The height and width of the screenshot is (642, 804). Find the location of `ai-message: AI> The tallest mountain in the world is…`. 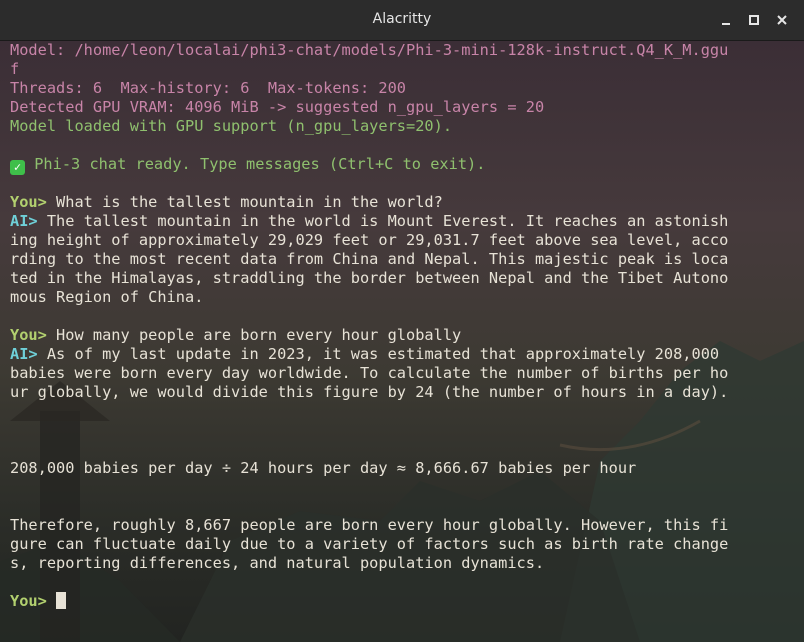

ai-message: AI> The tallest mountain in the world is… is located at coordinates (405, 221).